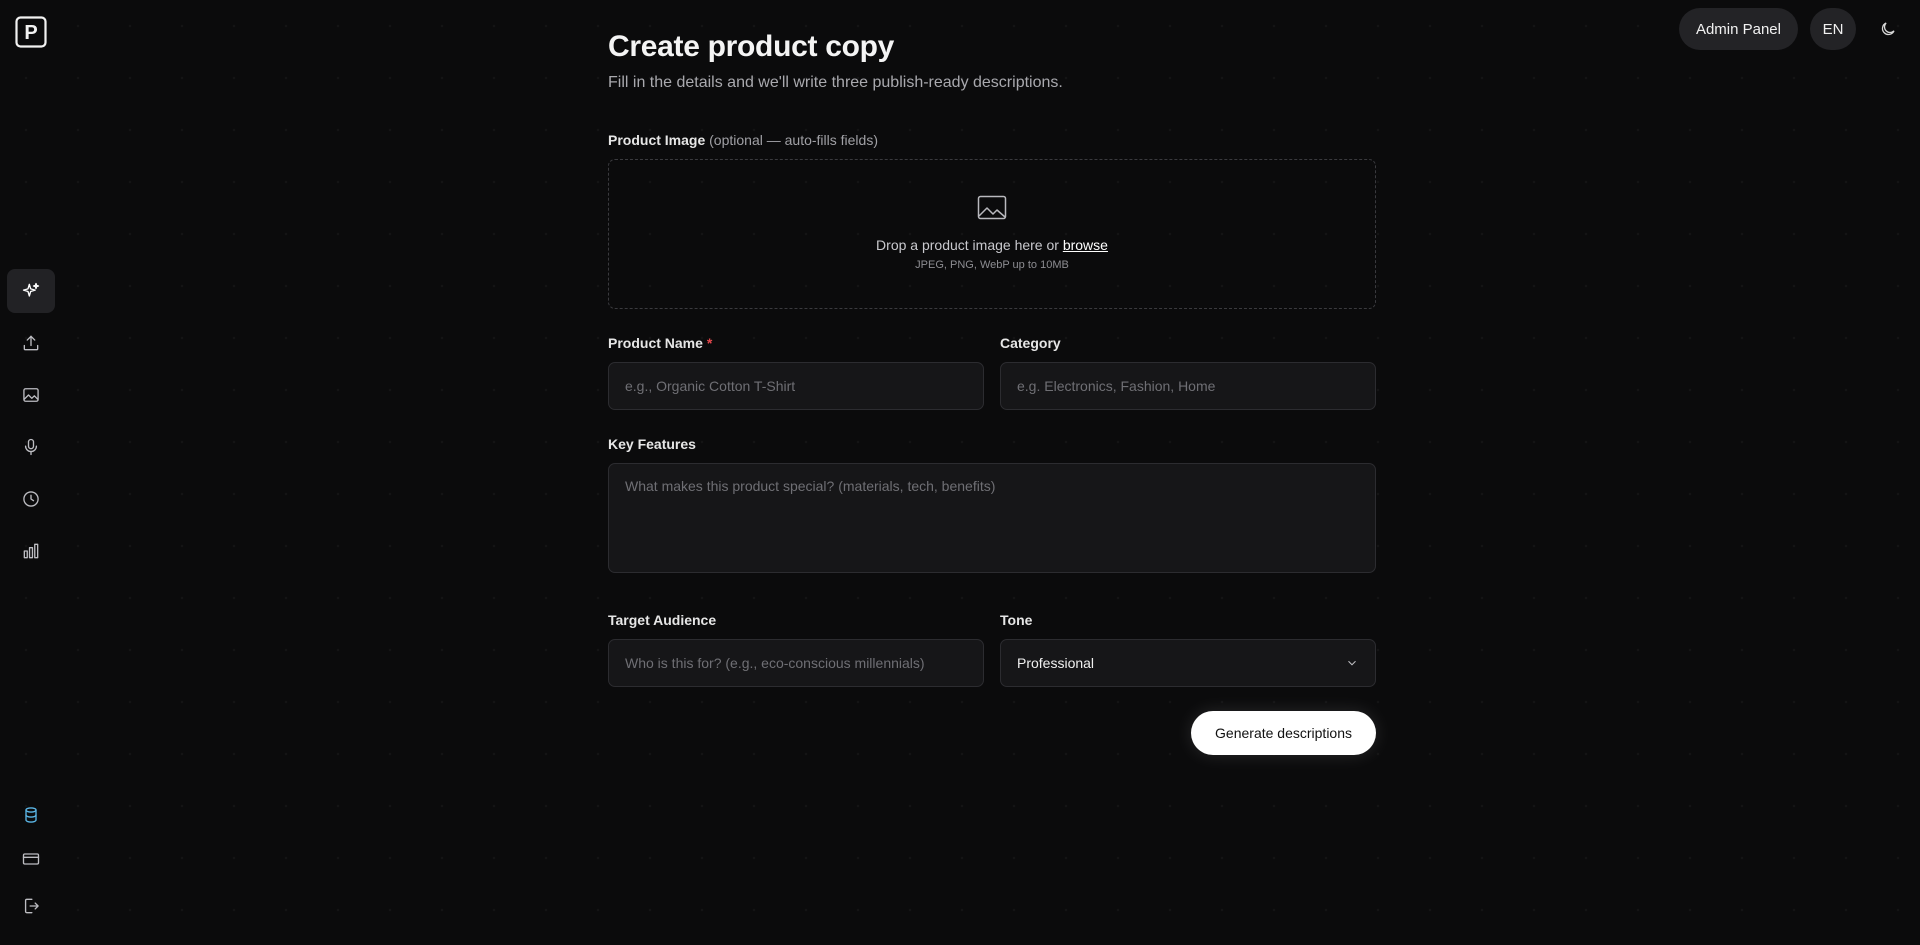 This screenshot has height=945, width=1920. What do you see at coordinates (1188, 386) in the screenshot?
I see `category-input` at bounding box center [1188, 386].